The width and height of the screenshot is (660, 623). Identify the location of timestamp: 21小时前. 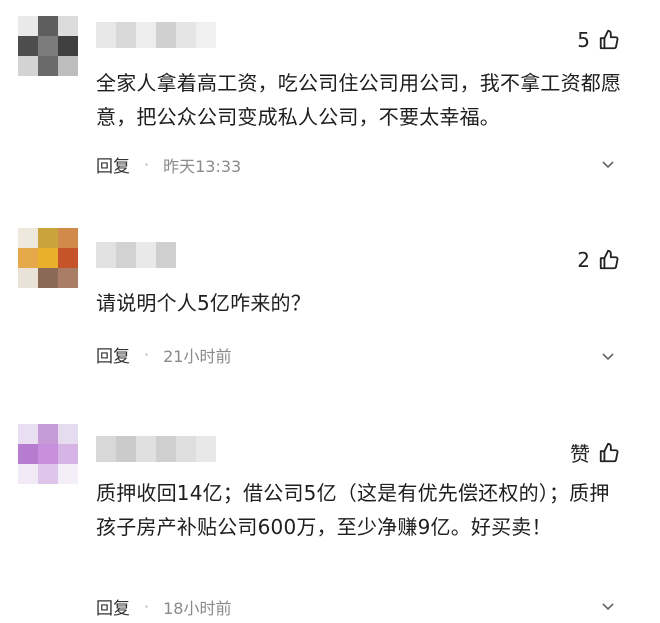
(197, 356).